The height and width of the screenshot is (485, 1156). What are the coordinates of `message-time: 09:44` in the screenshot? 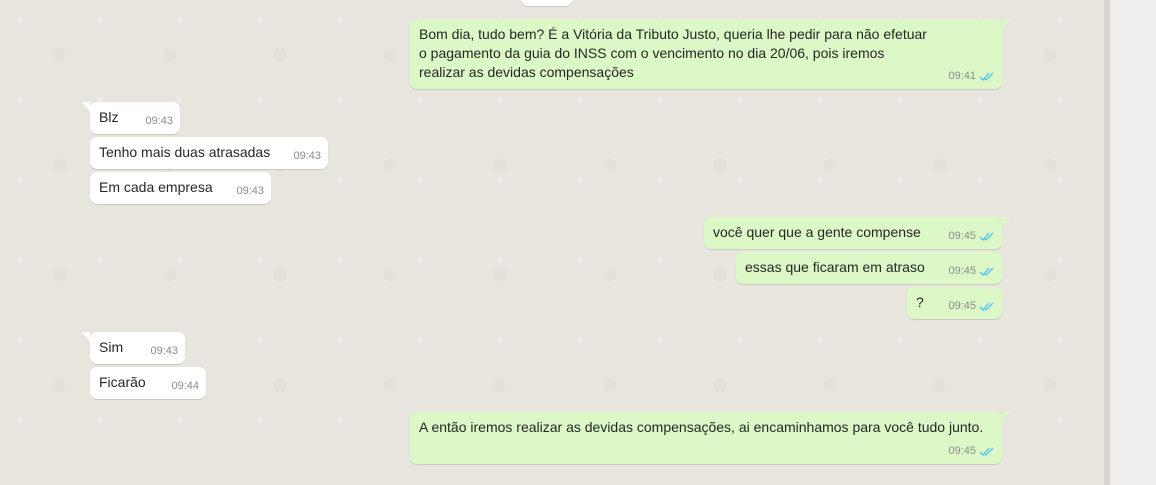 It's located at (185, 386).